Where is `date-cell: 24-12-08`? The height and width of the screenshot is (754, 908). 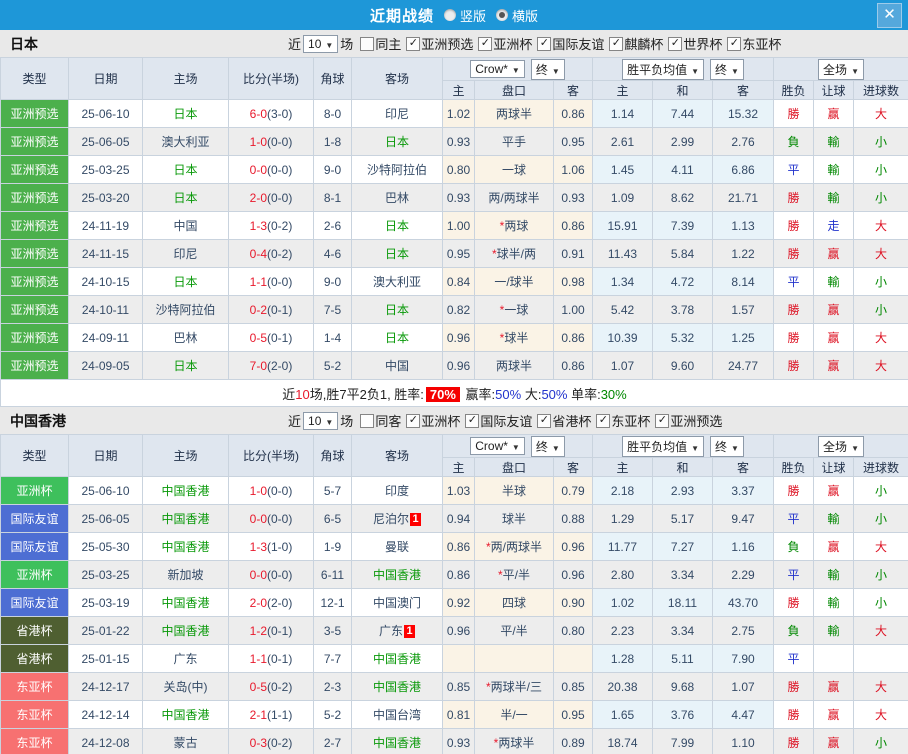
date-cell: 24-12-08 is located at coordinates (105, 741).